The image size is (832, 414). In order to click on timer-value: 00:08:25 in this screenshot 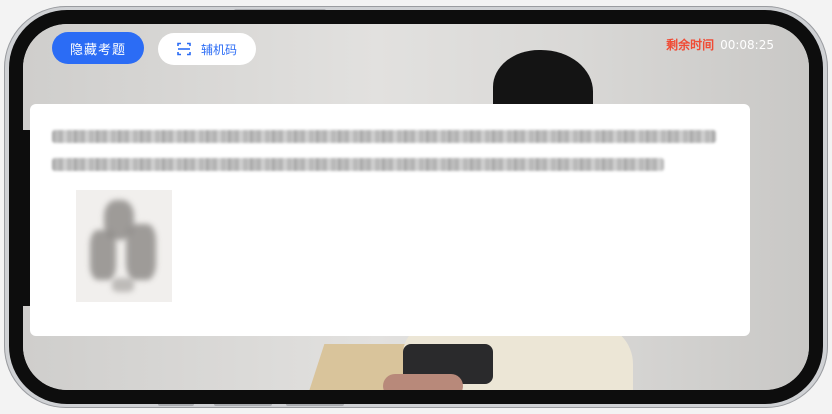, I will do `click(747, 44)`.